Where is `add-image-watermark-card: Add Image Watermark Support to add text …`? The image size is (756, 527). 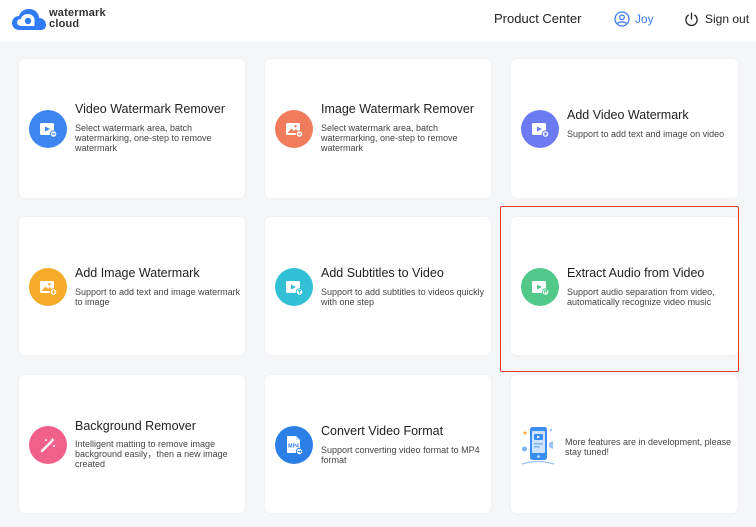
add-image-watermark-card: Add Image Watermark Support to add text … is located at coordinates (132, 286).